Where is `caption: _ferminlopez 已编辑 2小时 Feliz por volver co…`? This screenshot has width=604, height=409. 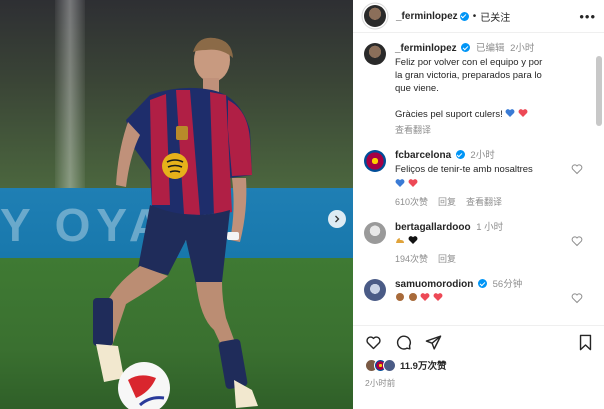
caption: _ferminlopez 已编辑 2小时 Feliz por volver co… is located at coordinates (473, 85).